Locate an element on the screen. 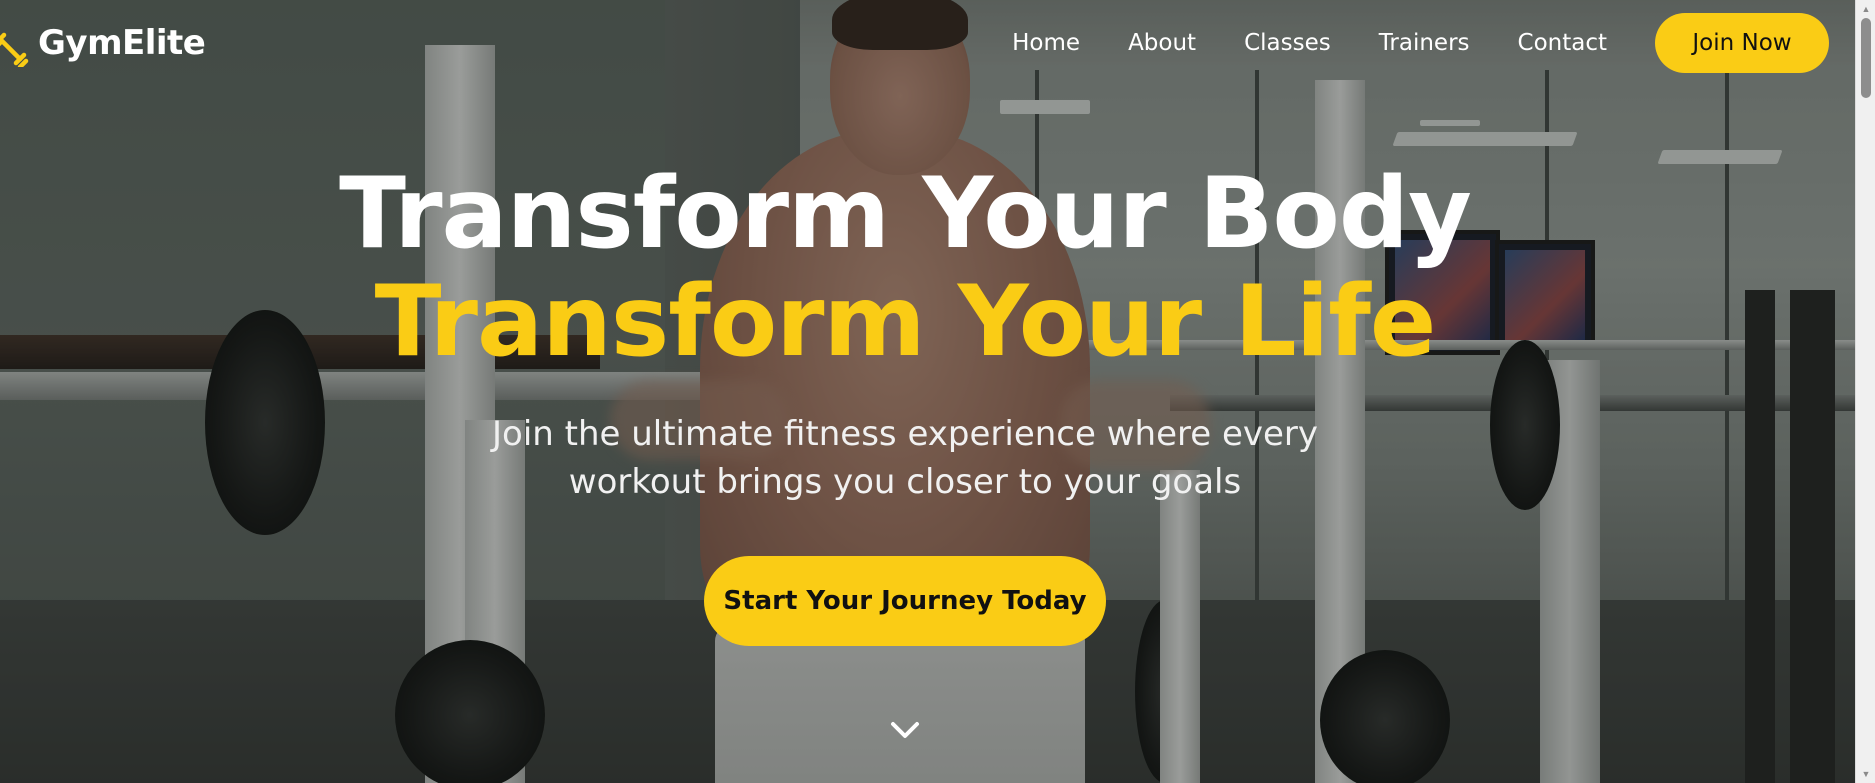 This screenshot has height=783, width=1875. chevron-down-icon is located at coordinates (905, 730).